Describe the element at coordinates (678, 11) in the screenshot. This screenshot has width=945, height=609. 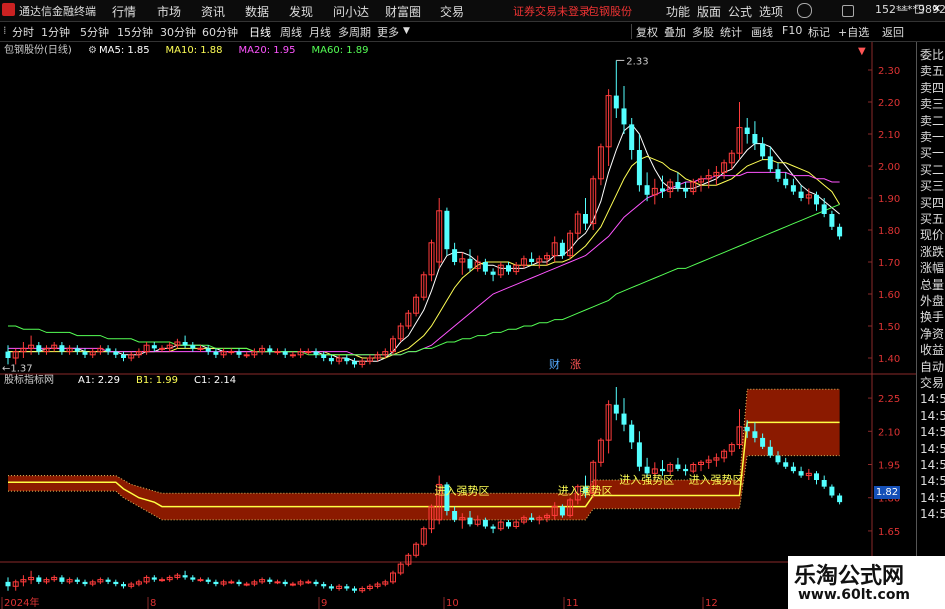
I see `menu-item-gongneng: 功能` at that location.